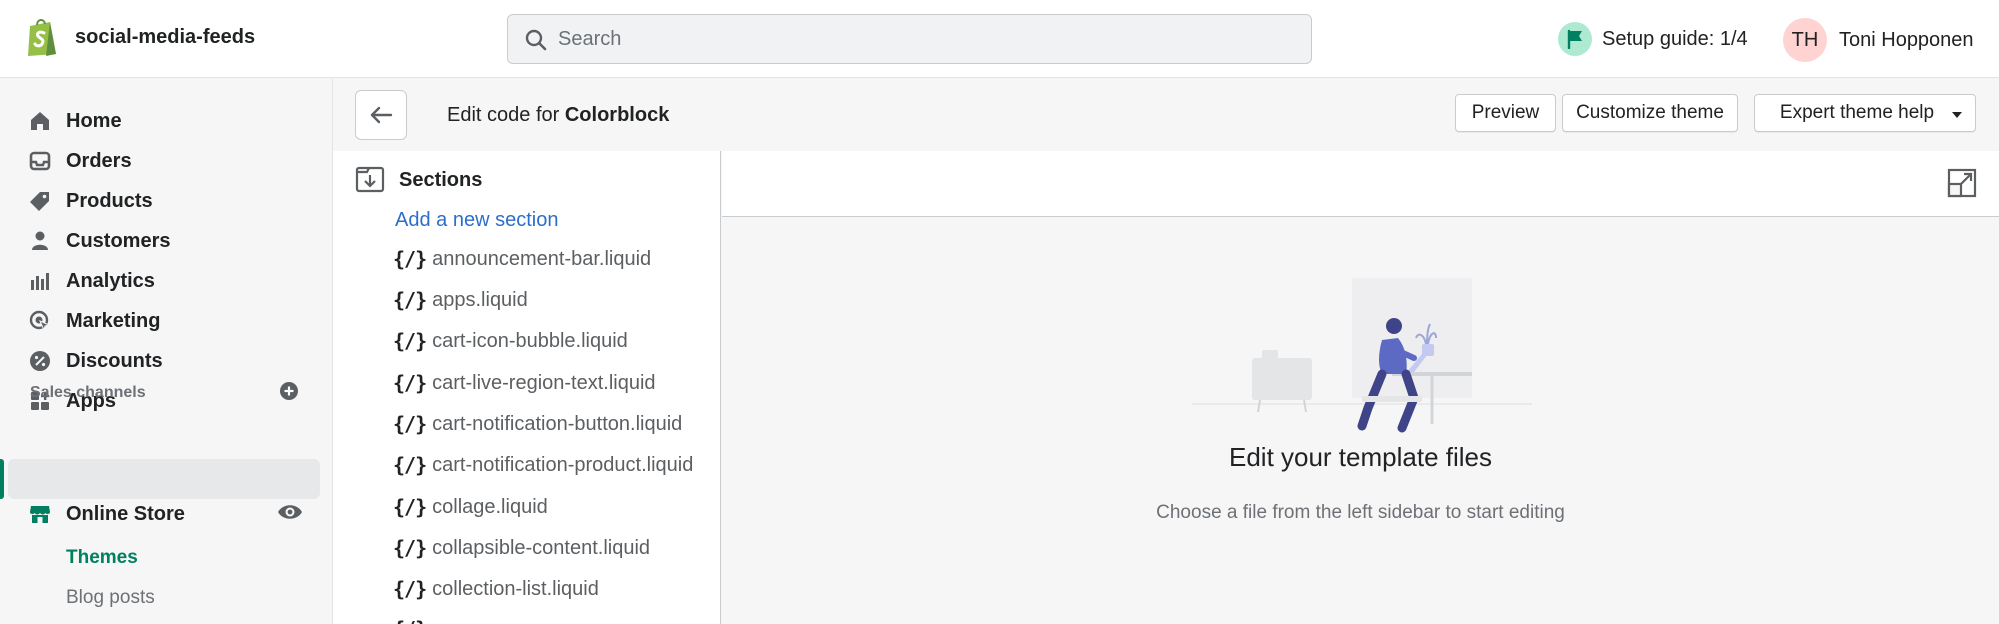 This screenshot has width=1999, height=624. Describe the element at coordinates (110, 280) in the screenshot. I see `sidebar-item-label: Analytics` at that location.